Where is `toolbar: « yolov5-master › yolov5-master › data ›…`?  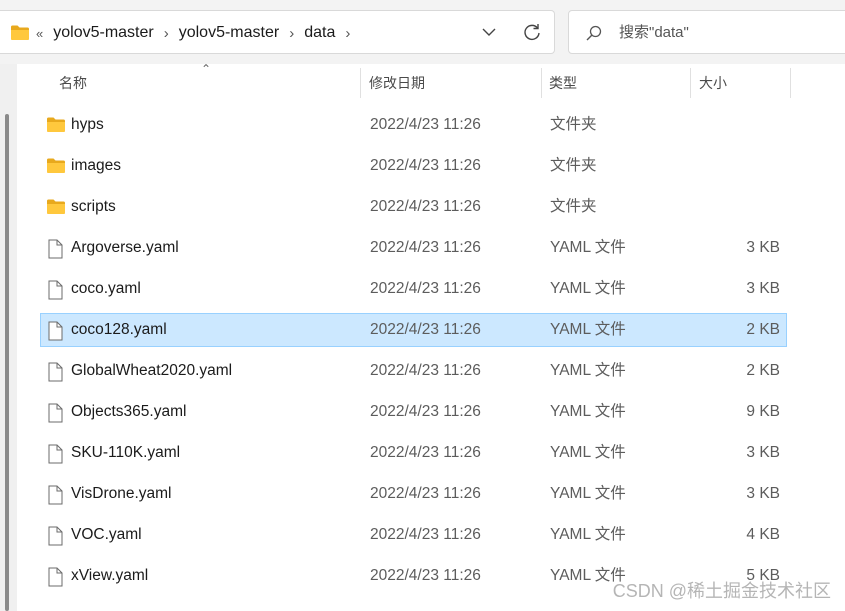
toolbar: « yolov5-master › yolov5-master › data ›… is located at coordinates (422, 32).